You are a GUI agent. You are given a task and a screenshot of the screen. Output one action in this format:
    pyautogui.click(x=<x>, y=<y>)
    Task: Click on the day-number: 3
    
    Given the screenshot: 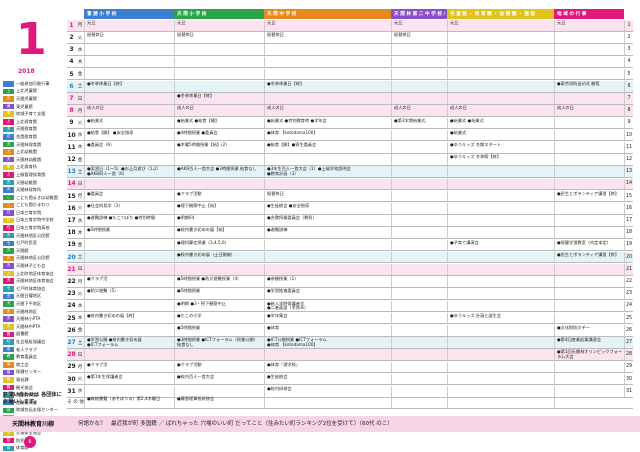 What is the action you would take?
    pyautogui.click(x=71, y=50)
    